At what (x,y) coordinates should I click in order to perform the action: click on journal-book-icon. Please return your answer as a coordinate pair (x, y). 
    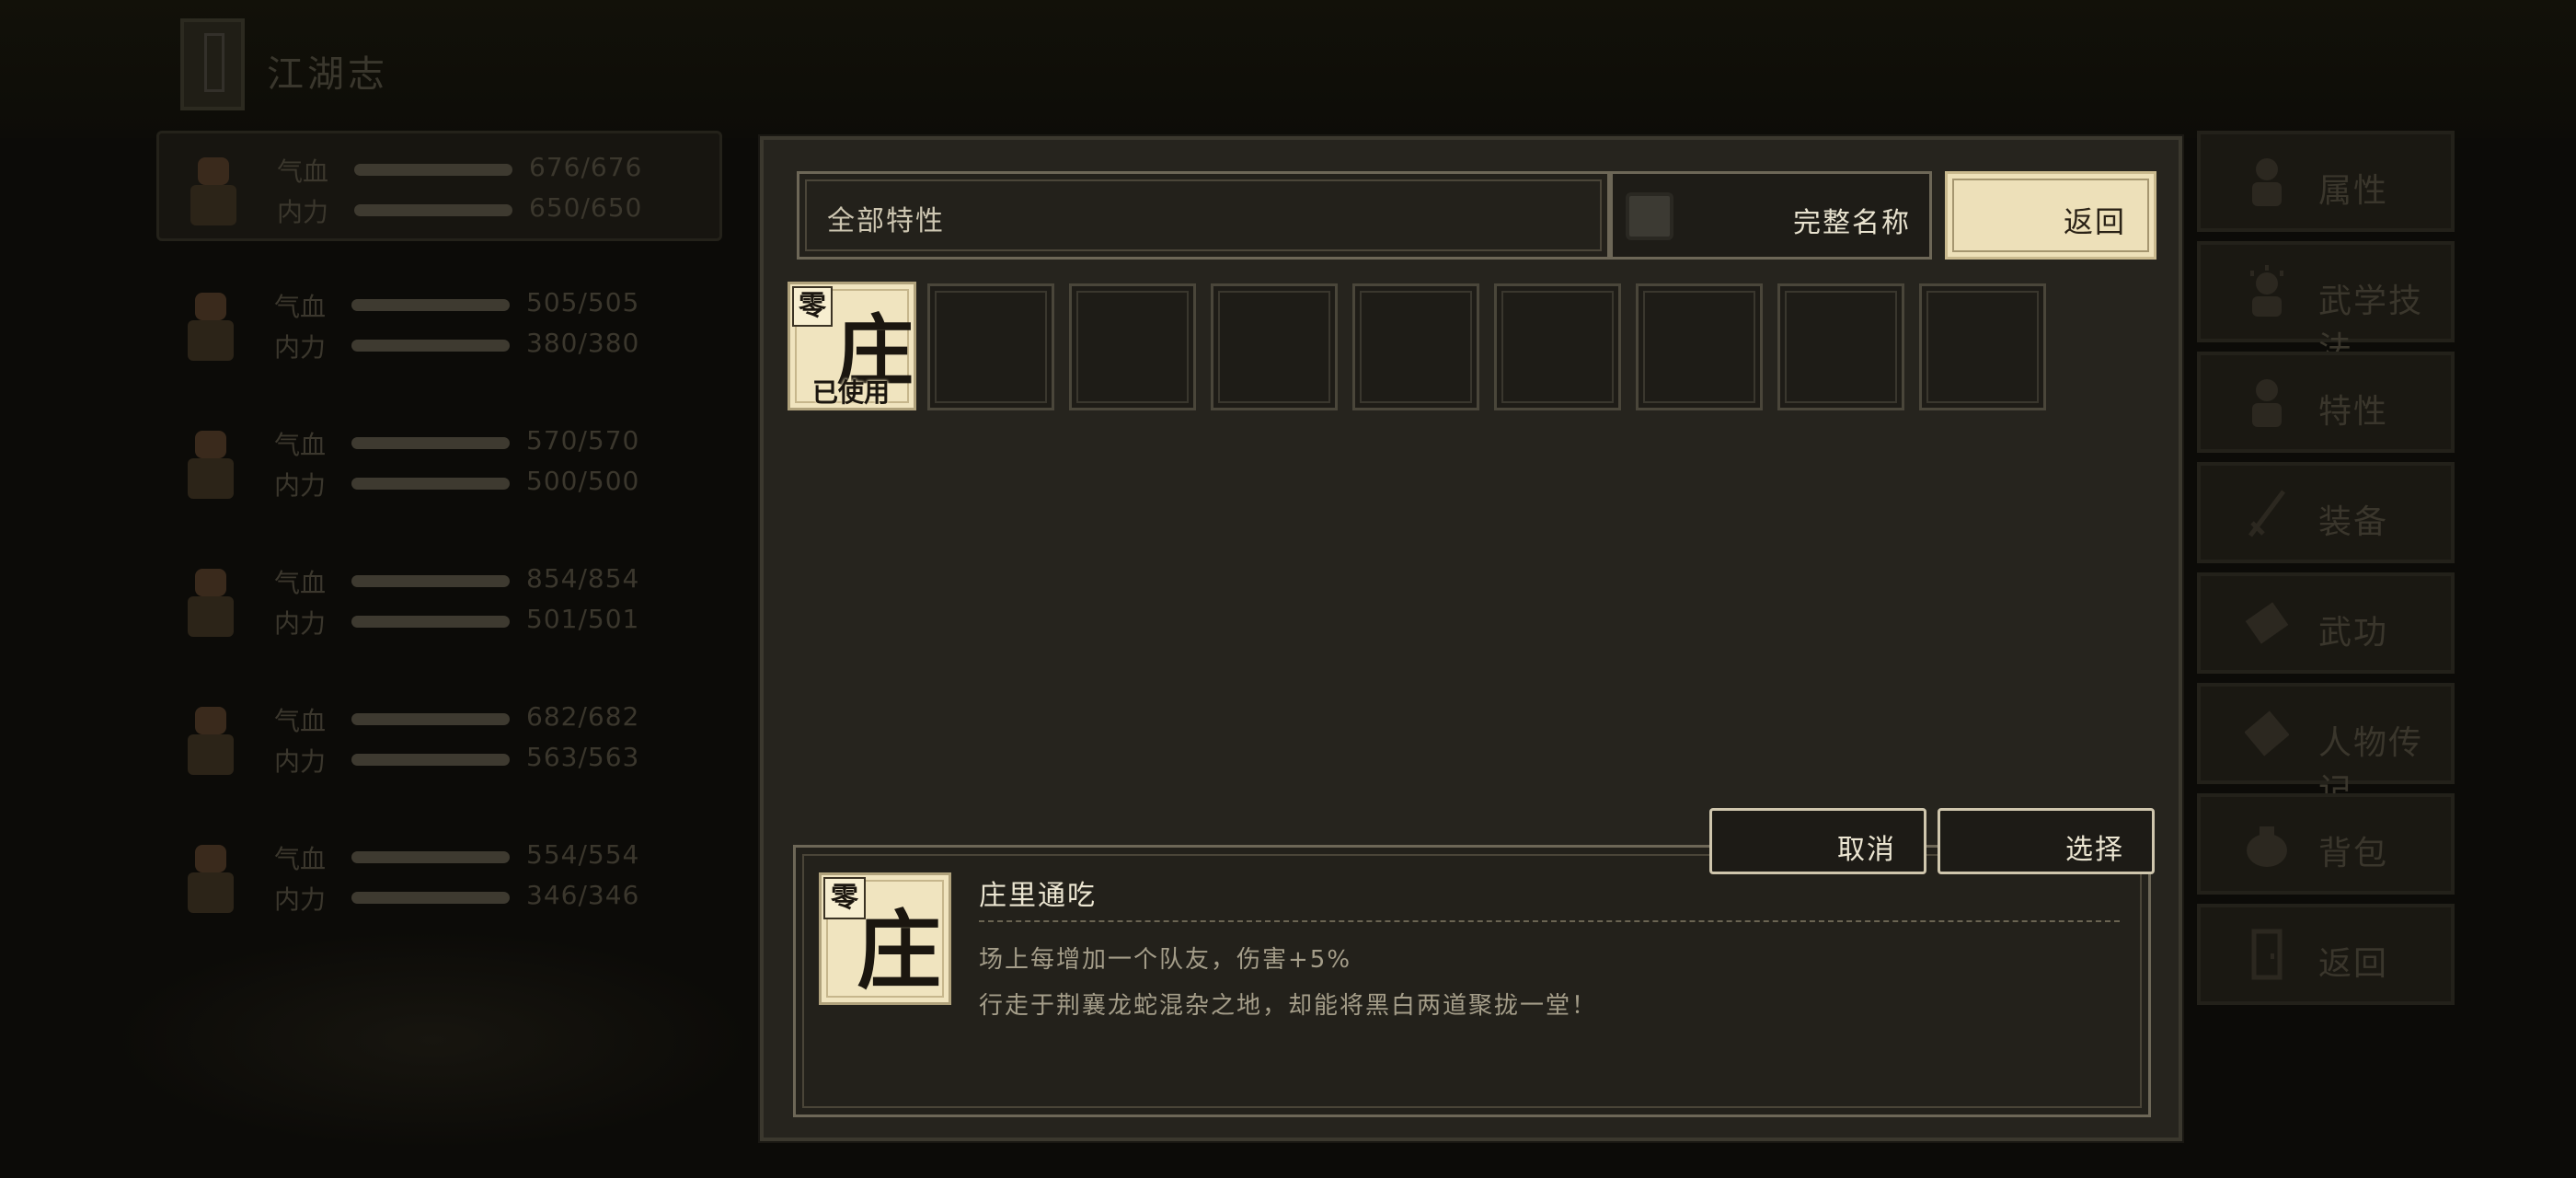
    Looking at the image, I should click on (212, 64).